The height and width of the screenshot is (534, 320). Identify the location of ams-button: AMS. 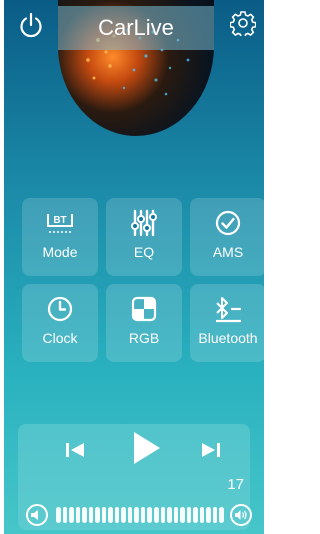
(227, 237).